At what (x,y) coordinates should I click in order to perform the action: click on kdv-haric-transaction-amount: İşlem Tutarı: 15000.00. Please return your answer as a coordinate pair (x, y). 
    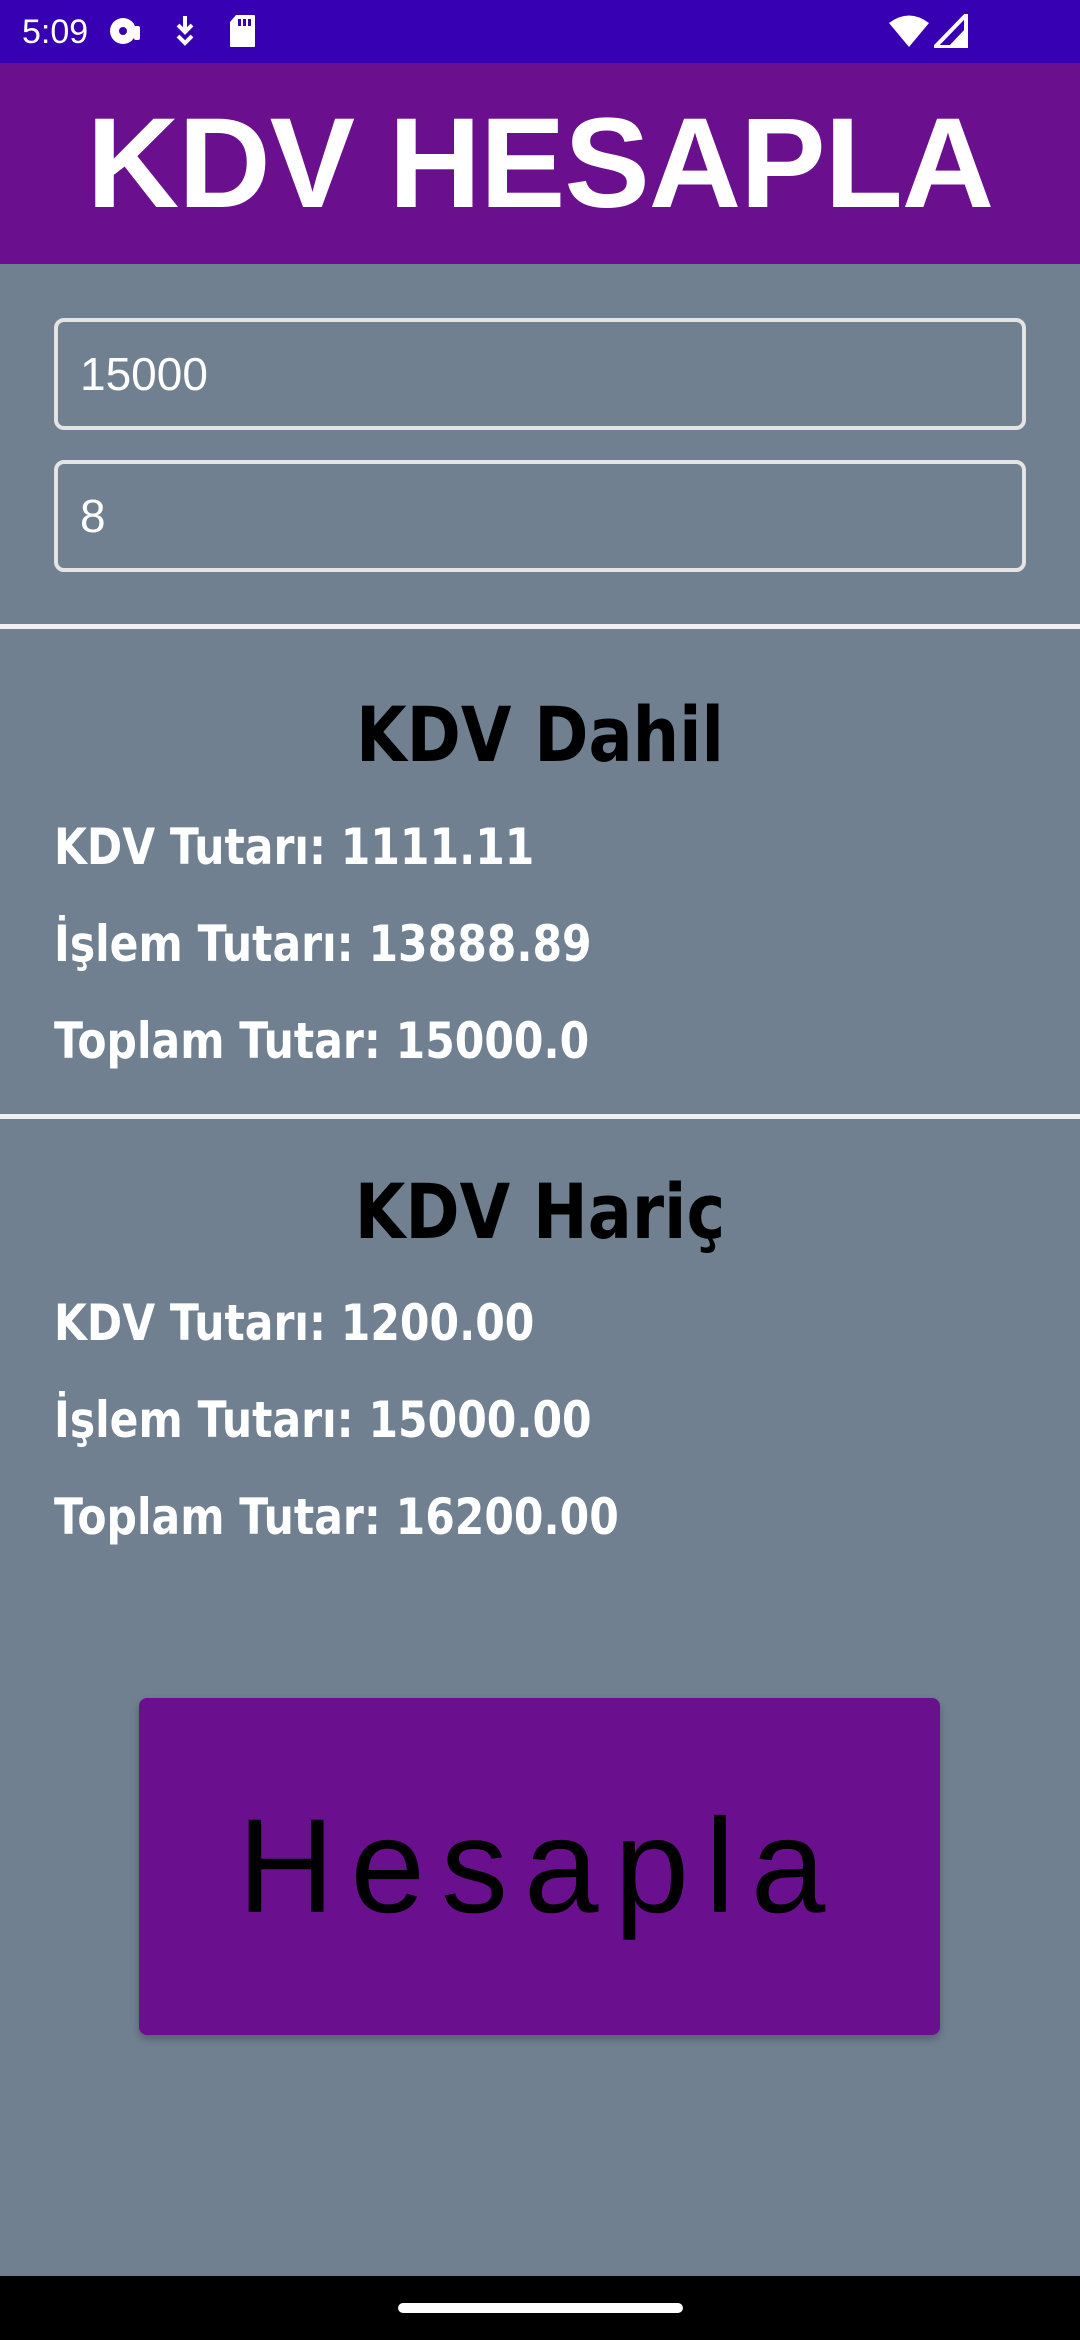
    Looking at the image, I should click on (323, 1420).